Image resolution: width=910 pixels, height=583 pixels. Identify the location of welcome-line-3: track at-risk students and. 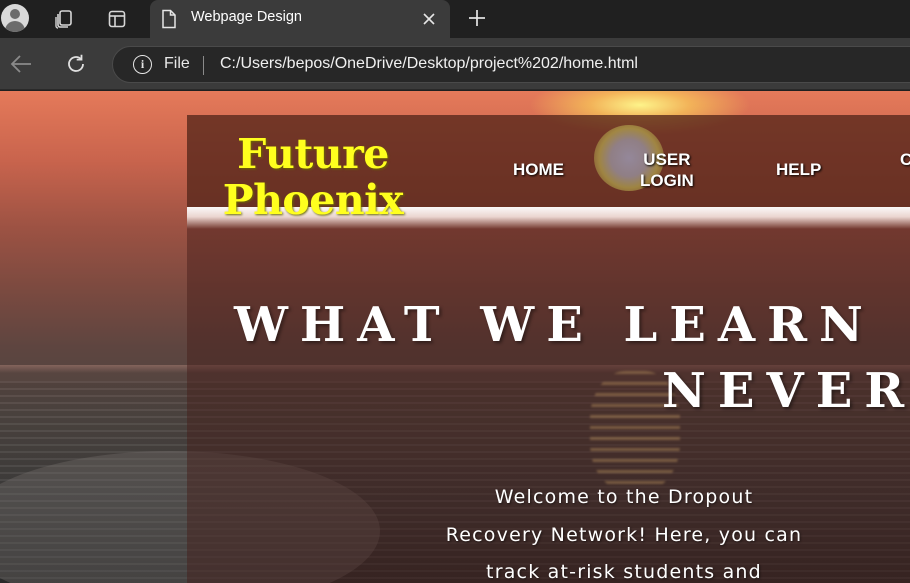
(624, 572).